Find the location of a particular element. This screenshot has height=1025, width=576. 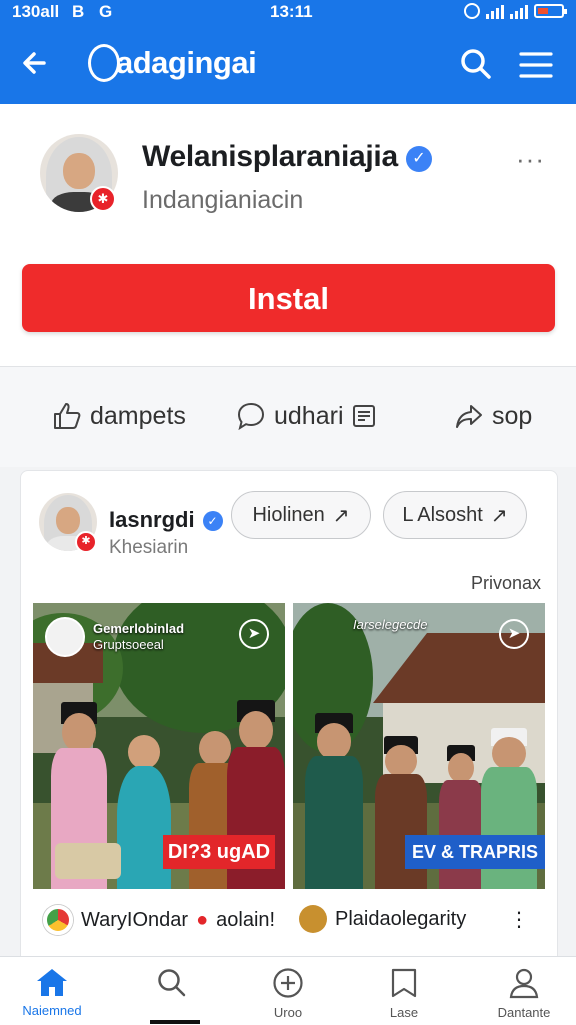

tile-2-title: Iarselegecde is located at coordinates (390, 624).